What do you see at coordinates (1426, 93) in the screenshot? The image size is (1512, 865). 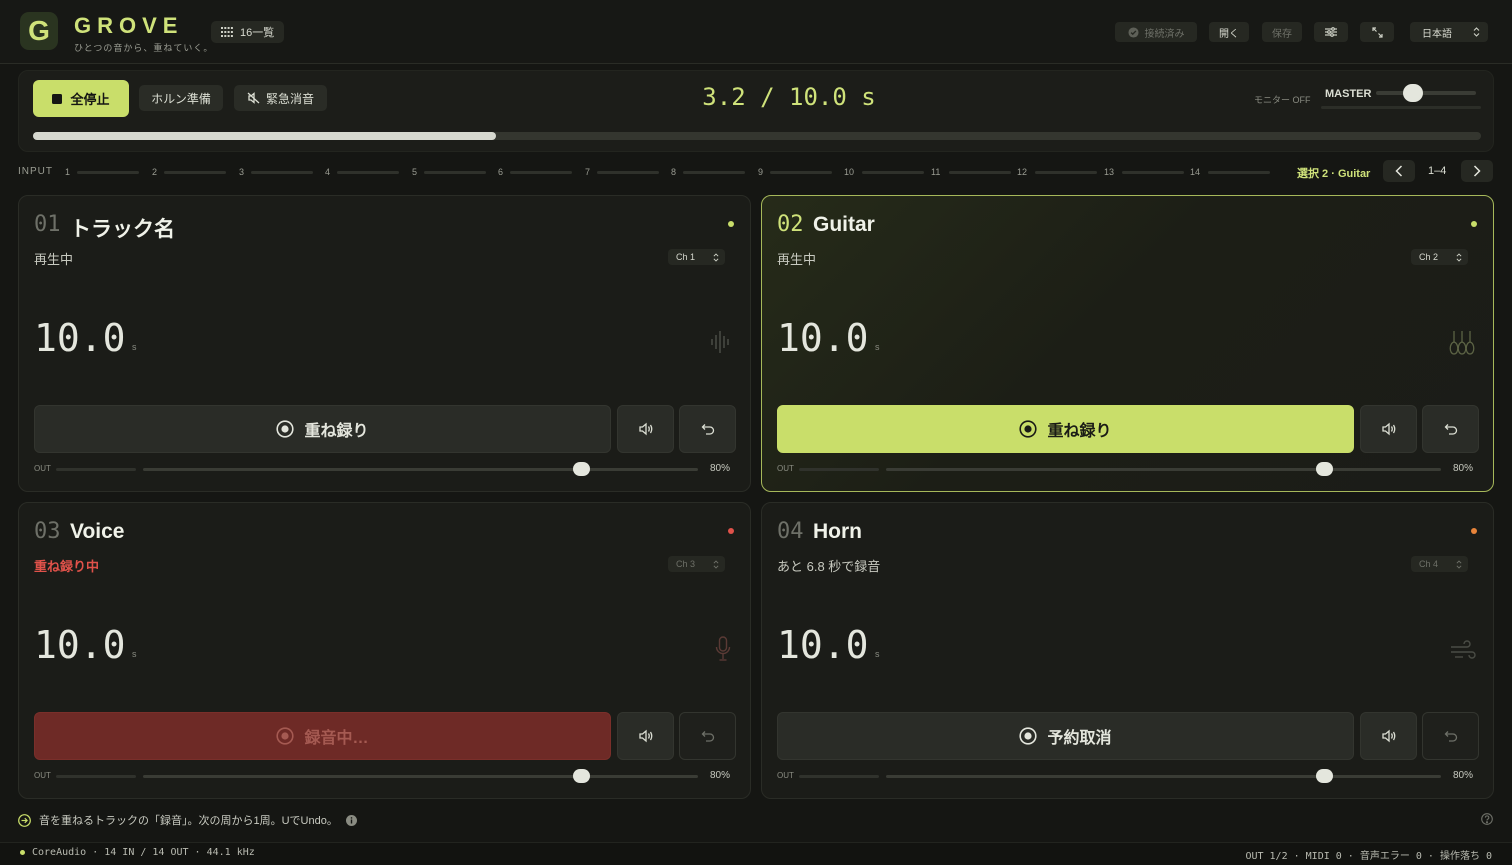 I see `master-volume-slider` at bounding box center [1426, 93].